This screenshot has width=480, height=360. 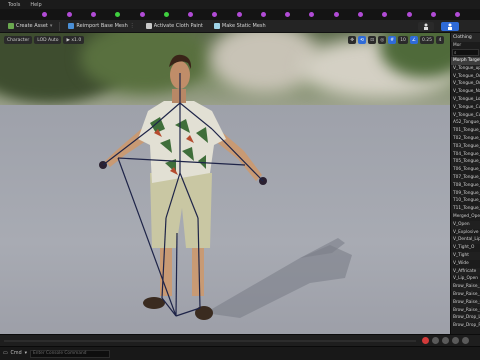 What do you see at coordinates (465, 217) in the screenshot?
I see `morph-target-item: Merged_Open` at bounding box center [465, 217].